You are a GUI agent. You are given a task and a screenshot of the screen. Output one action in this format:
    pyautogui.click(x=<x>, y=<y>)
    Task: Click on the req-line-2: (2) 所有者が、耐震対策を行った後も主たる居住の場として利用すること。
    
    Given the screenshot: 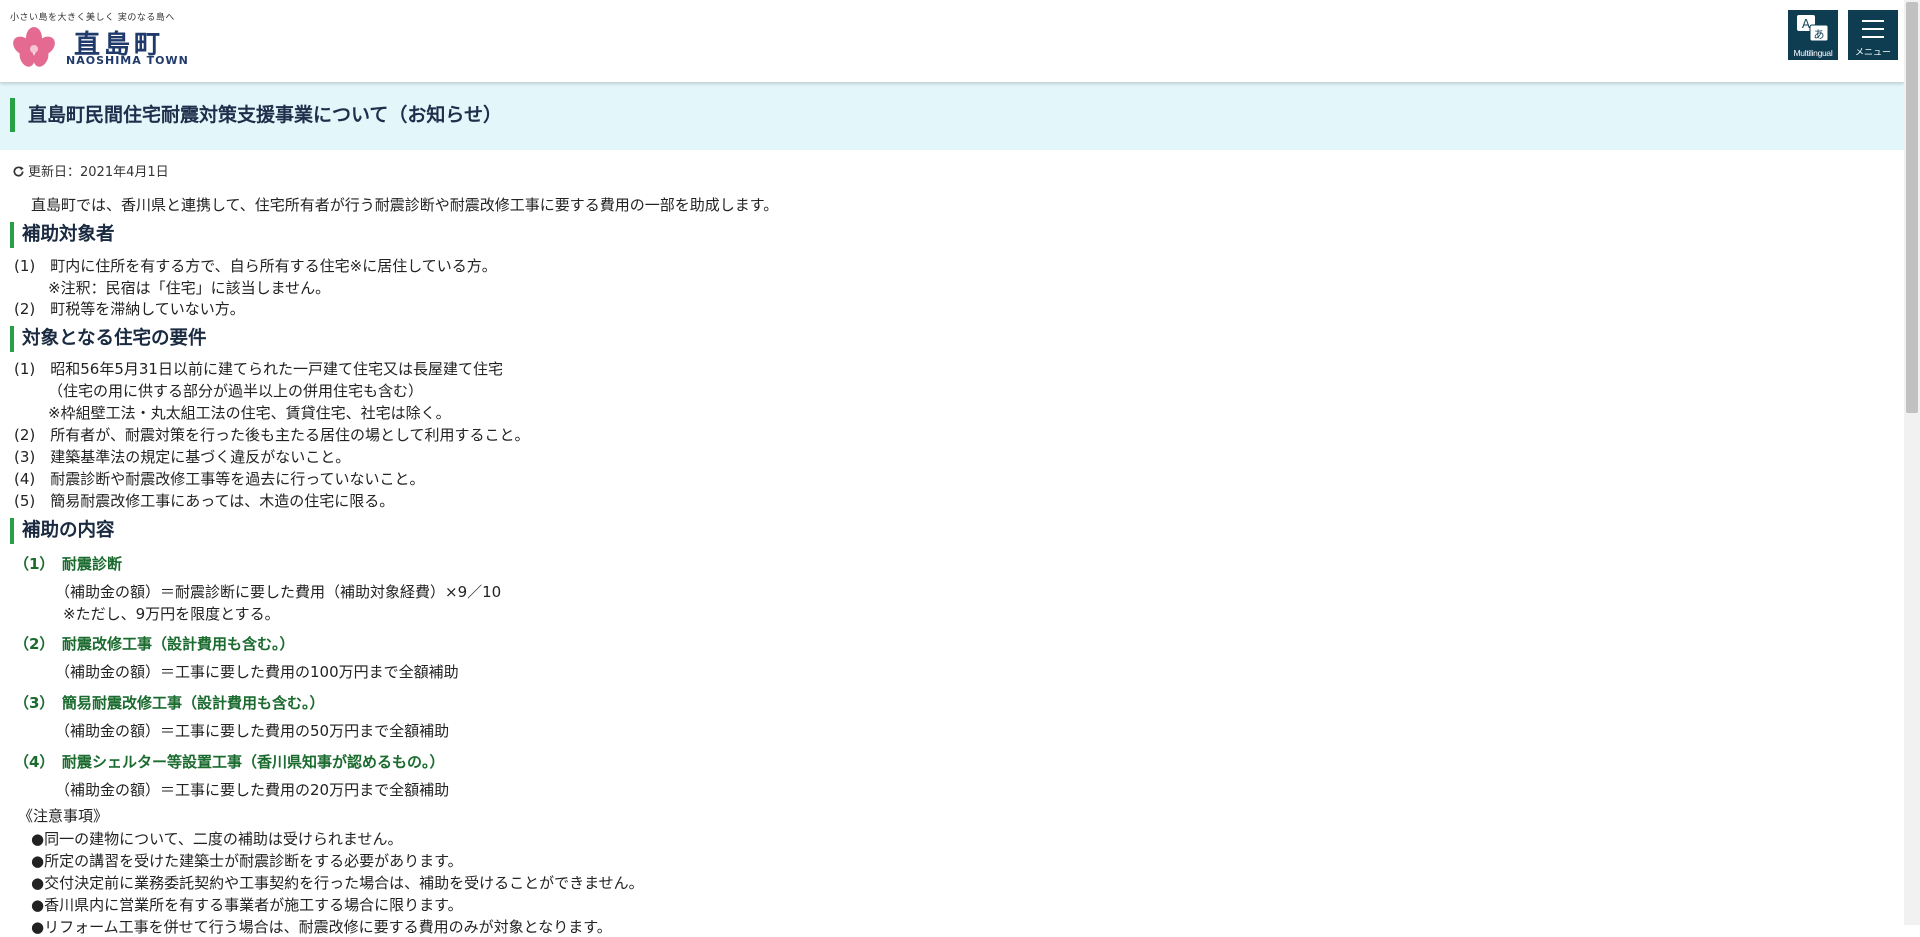 What is the action you would take?
    pyautogui.click(x=272, y=435)
    